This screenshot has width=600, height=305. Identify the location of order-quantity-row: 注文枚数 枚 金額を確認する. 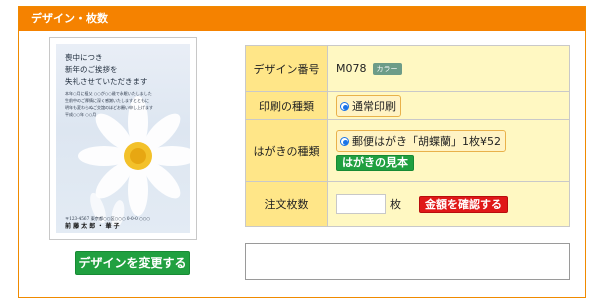
(407, 204).